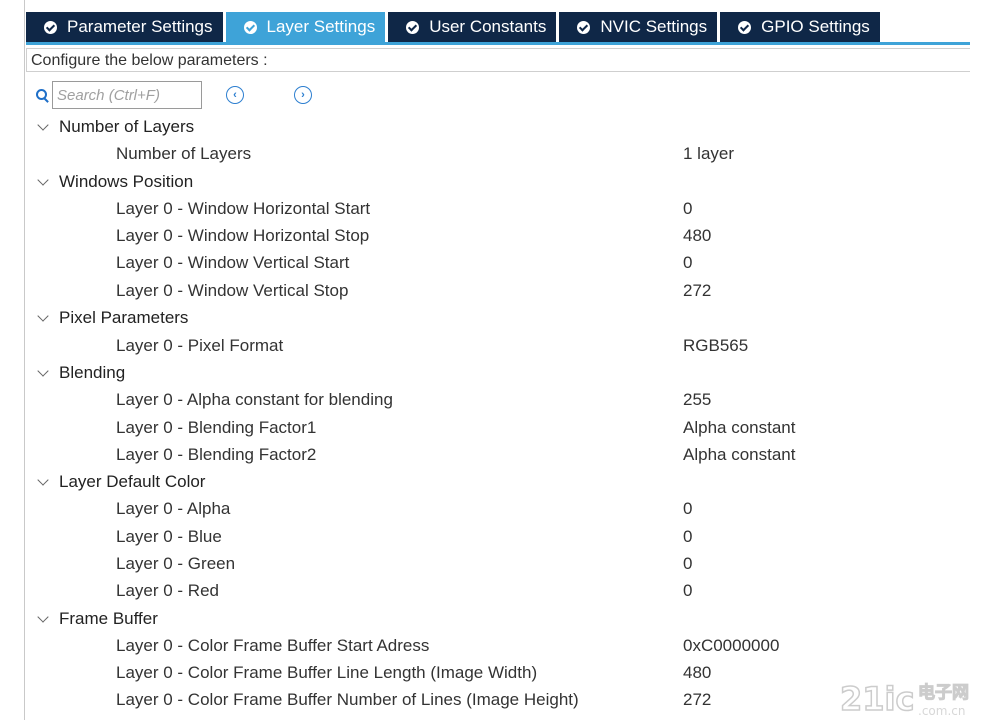  What do you see at coordinates (731, 646) in the screenshot?
I see `param-value: 0xC0000000` at bounding box center [731, 646].